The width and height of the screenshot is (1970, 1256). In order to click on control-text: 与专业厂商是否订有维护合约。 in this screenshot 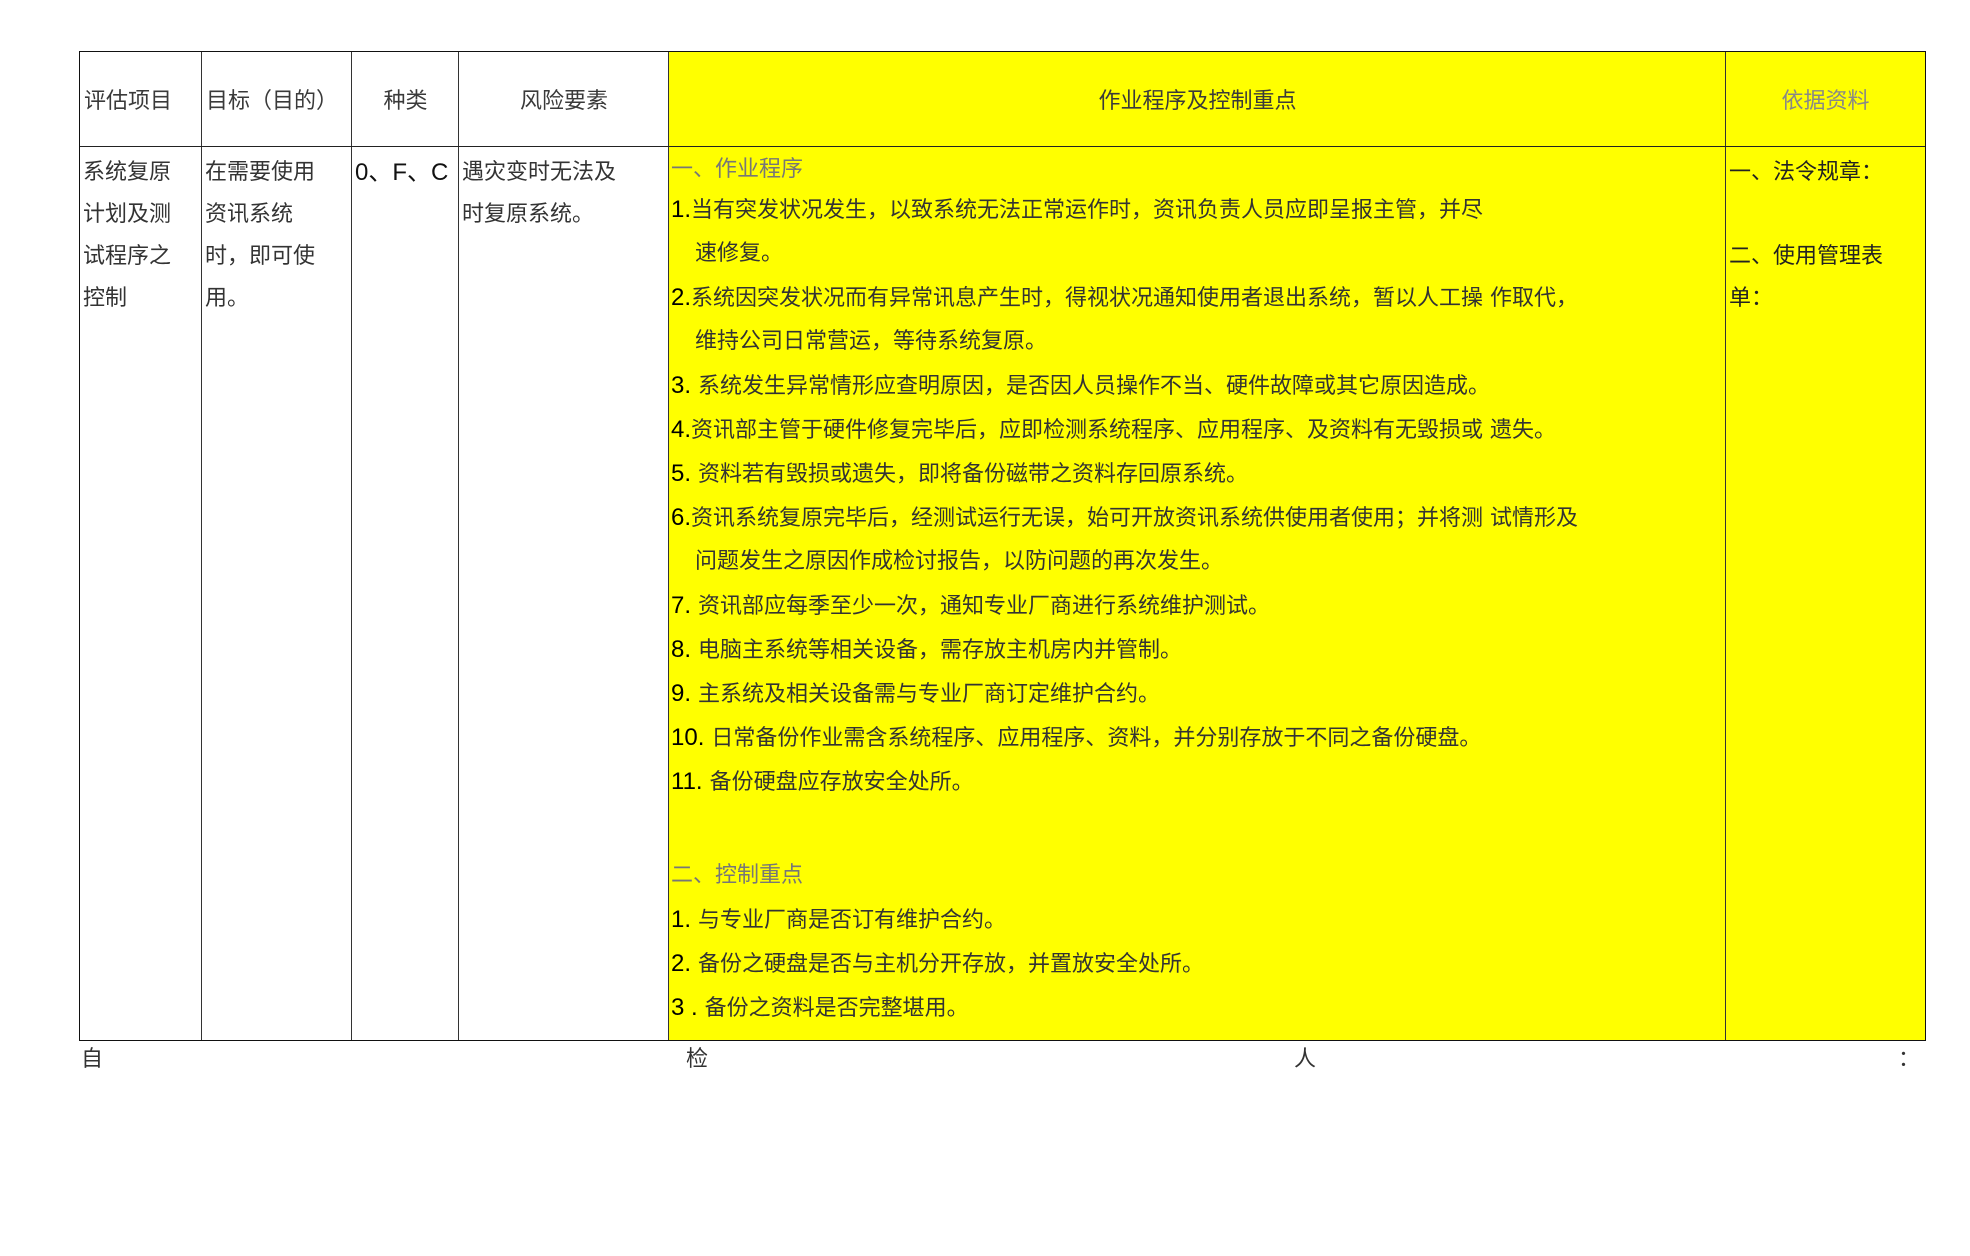, I will do `click(849, 920)`.